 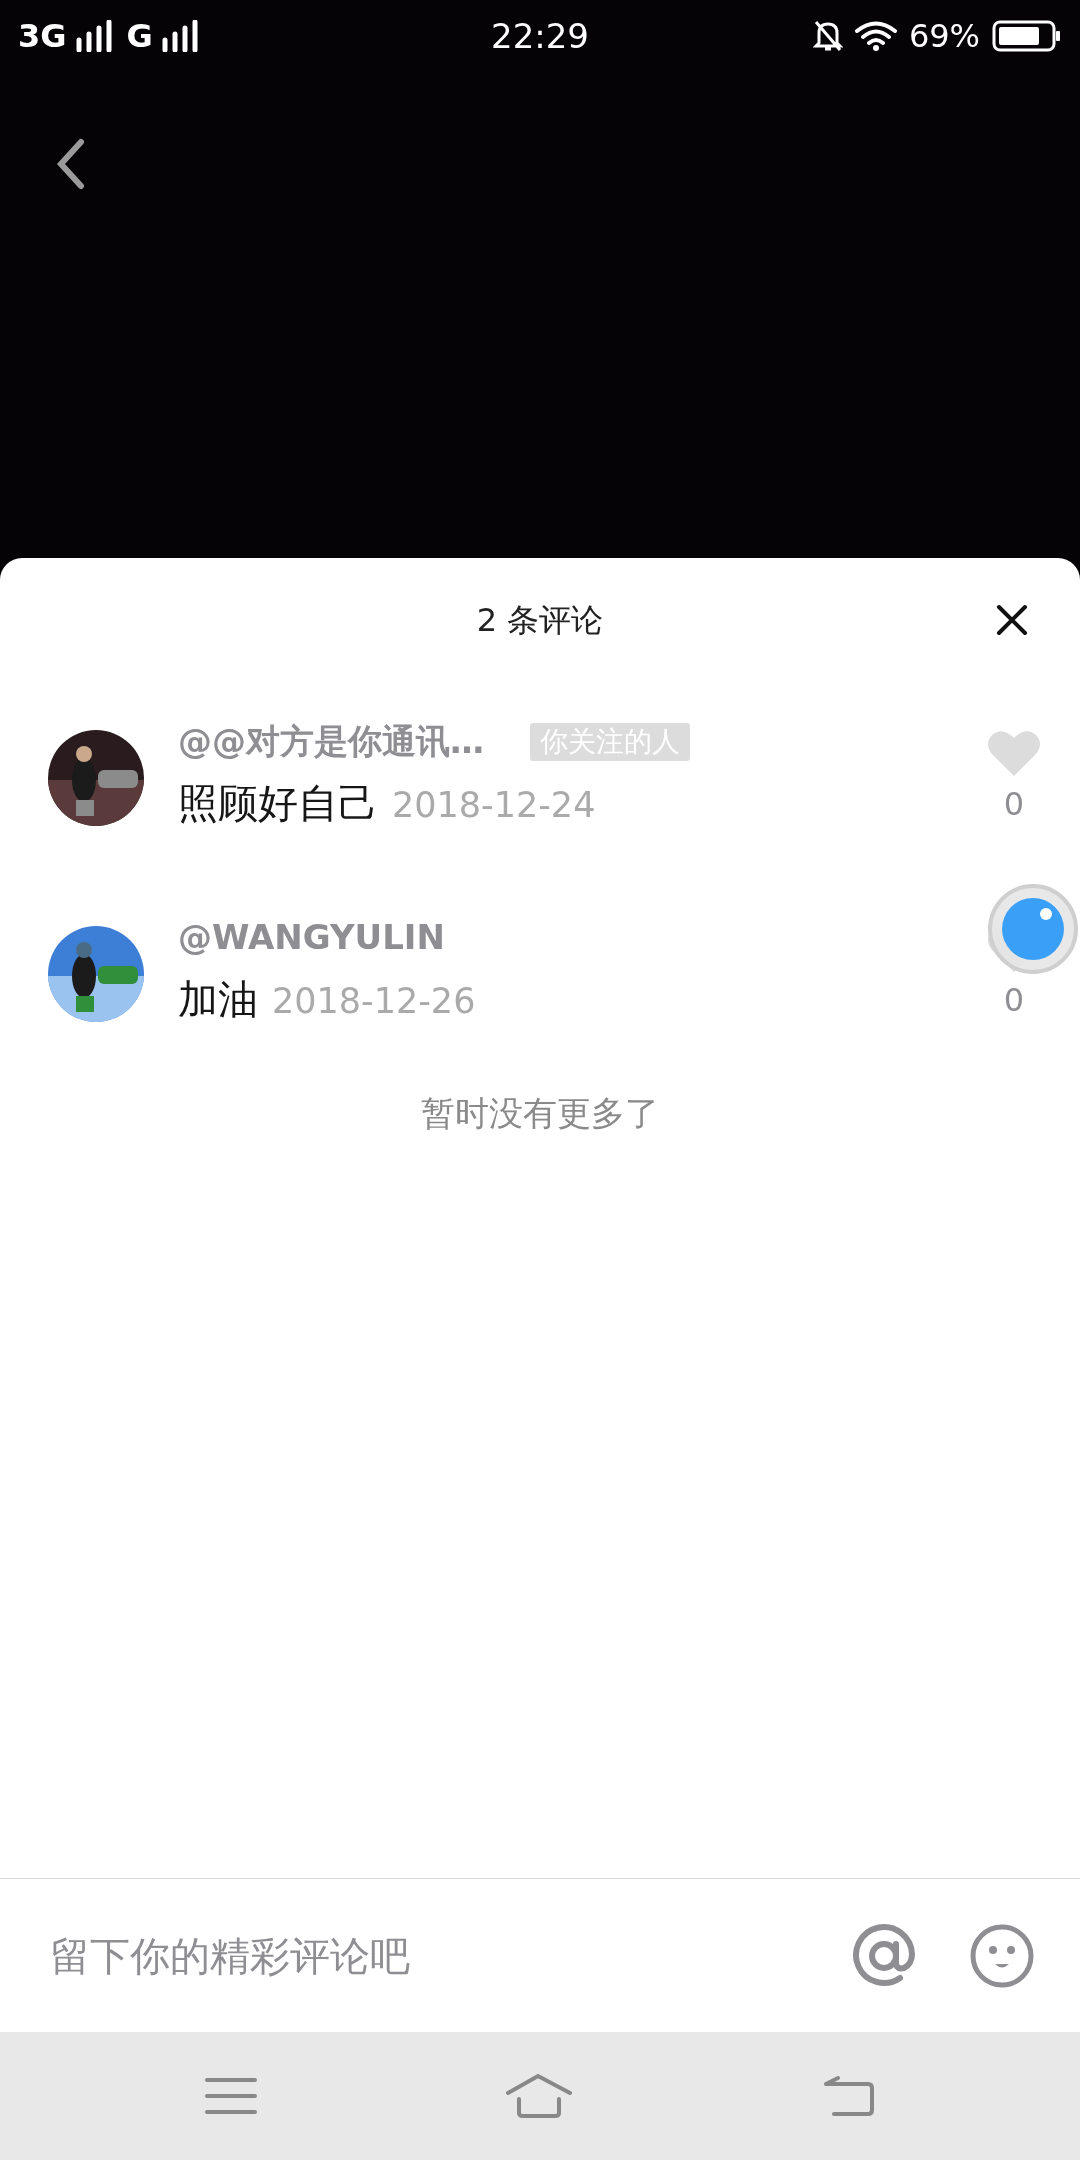 What do you see at coordinates (311, 937) in the screenshot?
I see `username: @WANGYULIN` at bounding box center [311, 937].